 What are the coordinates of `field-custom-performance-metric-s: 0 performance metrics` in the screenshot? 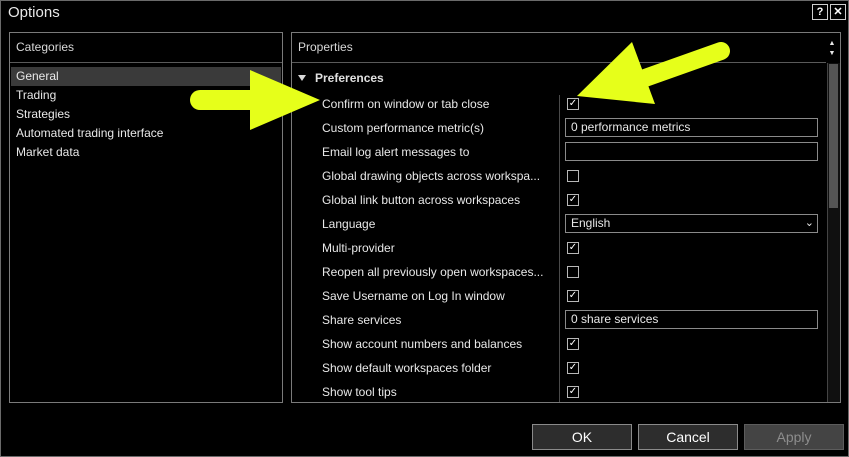 It's located at (691, 127).